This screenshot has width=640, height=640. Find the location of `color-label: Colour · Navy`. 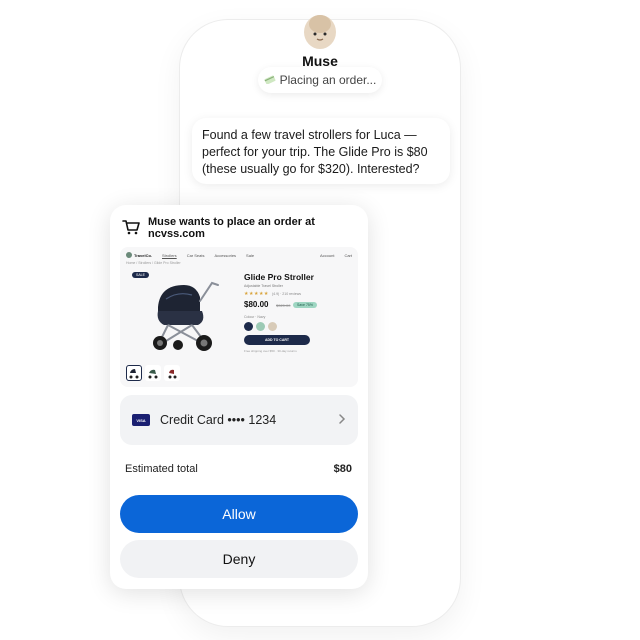

color-label: Colour · Navy is located at coordinates (255, 317).